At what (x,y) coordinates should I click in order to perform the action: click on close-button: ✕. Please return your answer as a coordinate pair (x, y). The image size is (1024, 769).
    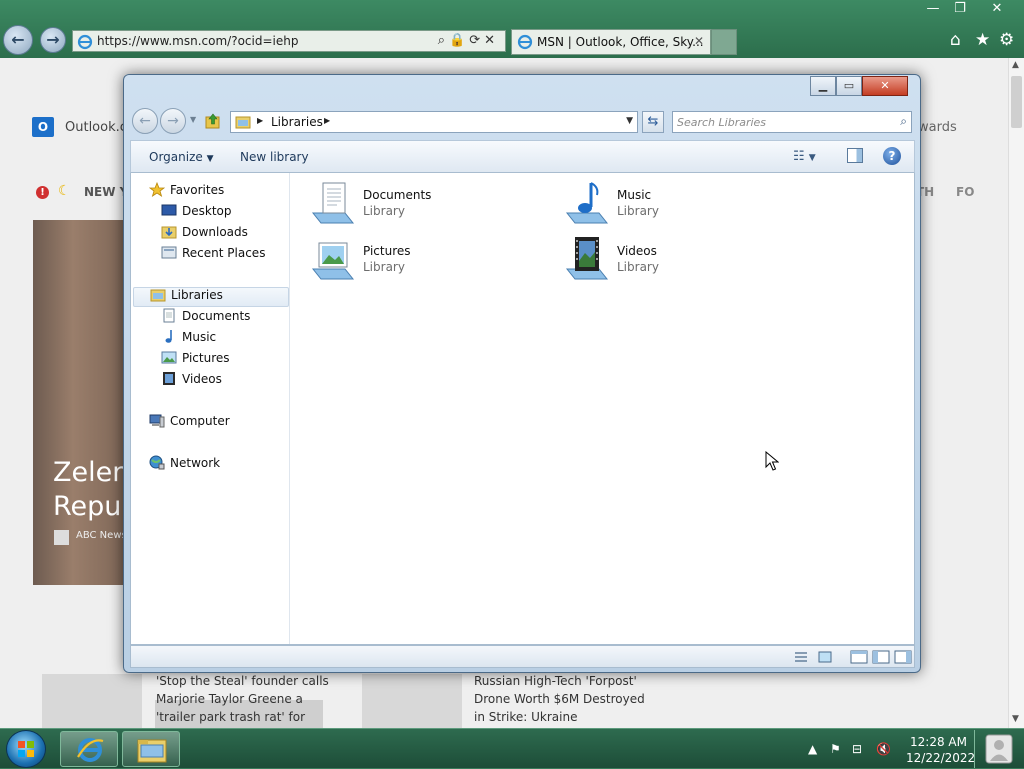
    Looking at the image, I should click on (997, 10).